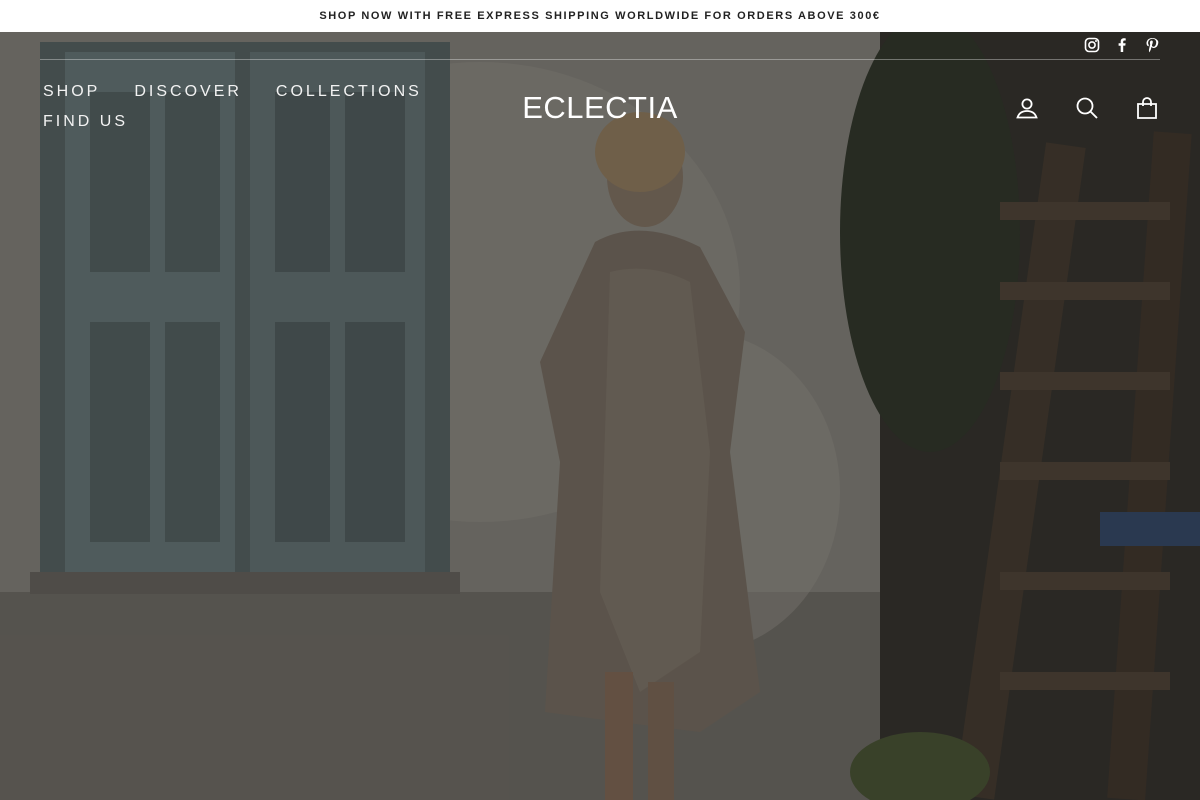  I want to click on account-icon, so click(1027, 108).